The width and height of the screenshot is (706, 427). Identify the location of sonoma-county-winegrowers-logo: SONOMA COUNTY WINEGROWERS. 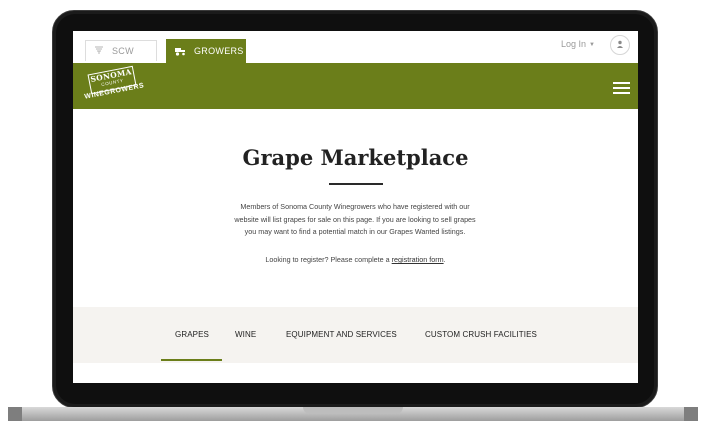
(124, 85).